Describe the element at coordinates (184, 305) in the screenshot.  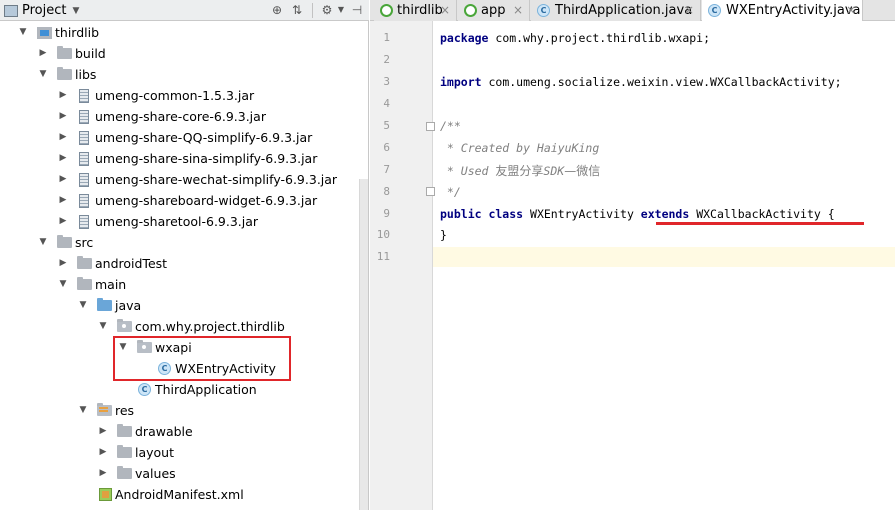
I see `tree-item-java: ▼ java` at that location.